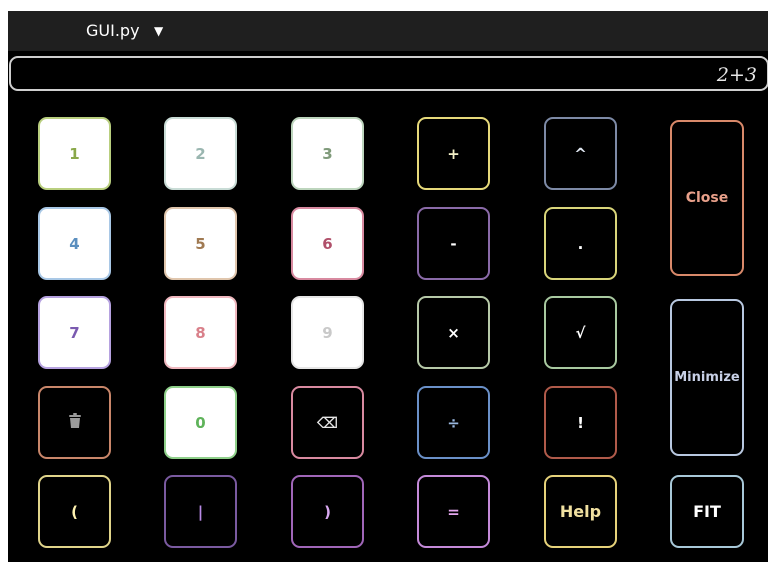 The image size is (768, 562). I want to click on key-minus: -, so click(453, 243).